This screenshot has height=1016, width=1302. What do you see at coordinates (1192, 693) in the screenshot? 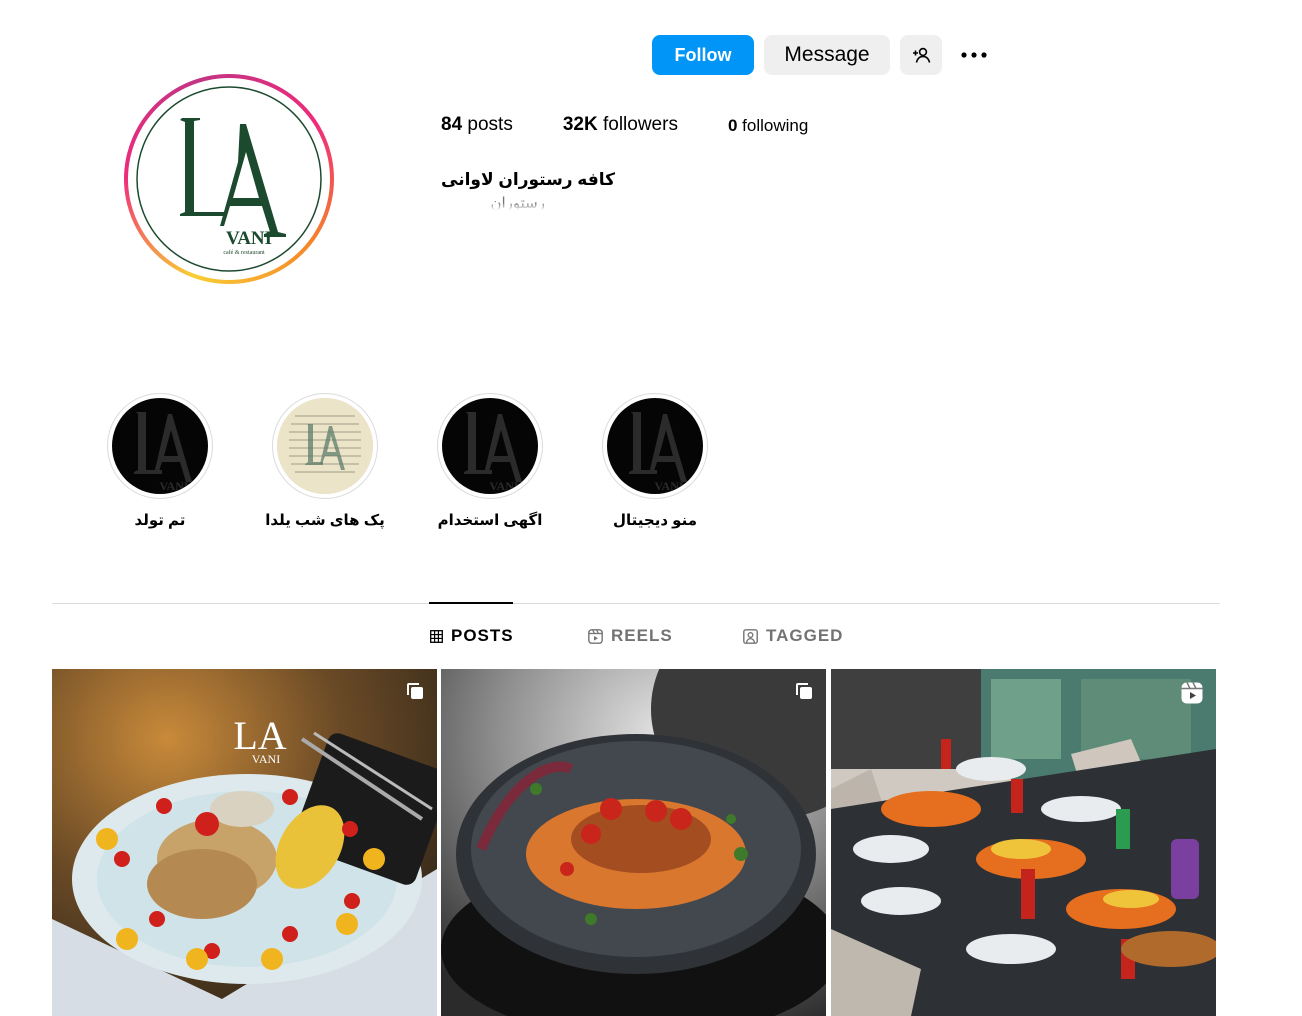
I see `reel-icon` at bounding box center [1192, 693].